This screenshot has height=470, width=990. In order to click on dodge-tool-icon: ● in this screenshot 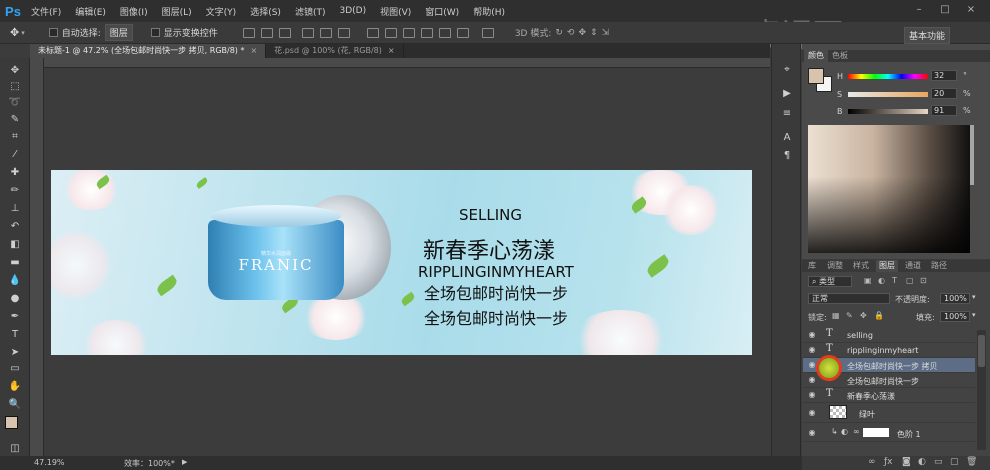, I will do `click(15, 299)`.